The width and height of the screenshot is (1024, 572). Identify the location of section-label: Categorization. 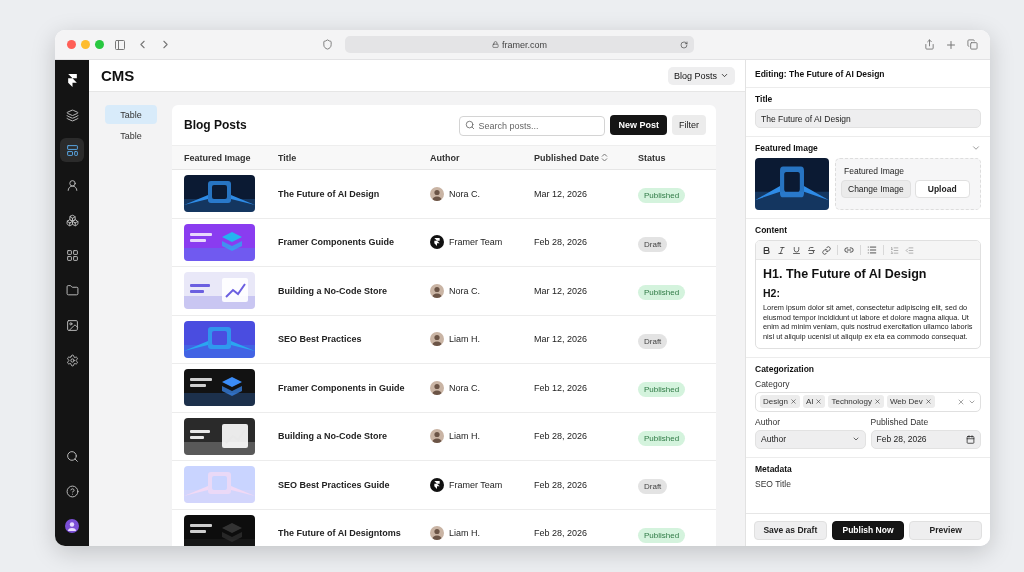
(785, 368).